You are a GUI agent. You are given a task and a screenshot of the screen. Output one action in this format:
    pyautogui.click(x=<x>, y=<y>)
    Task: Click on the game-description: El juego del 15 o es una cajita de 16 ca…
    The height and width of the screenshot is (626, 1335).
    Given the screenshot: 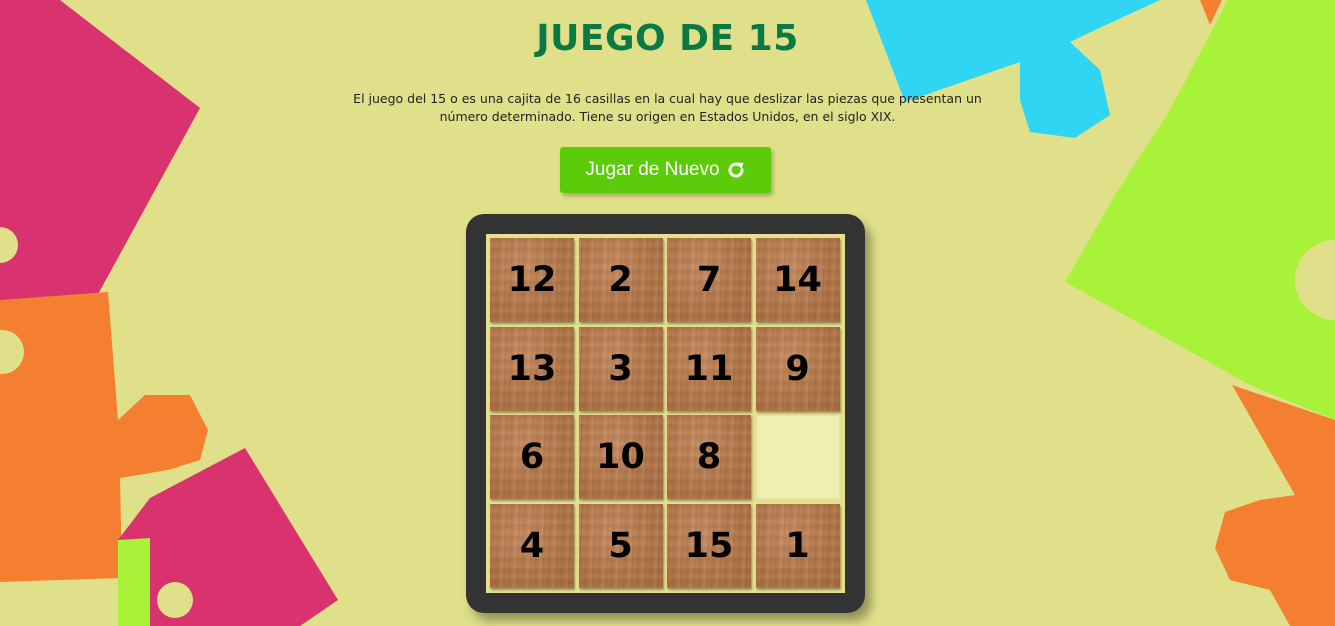 What is the action you would take?
    pyautogui.click(x=667, y=107)
    